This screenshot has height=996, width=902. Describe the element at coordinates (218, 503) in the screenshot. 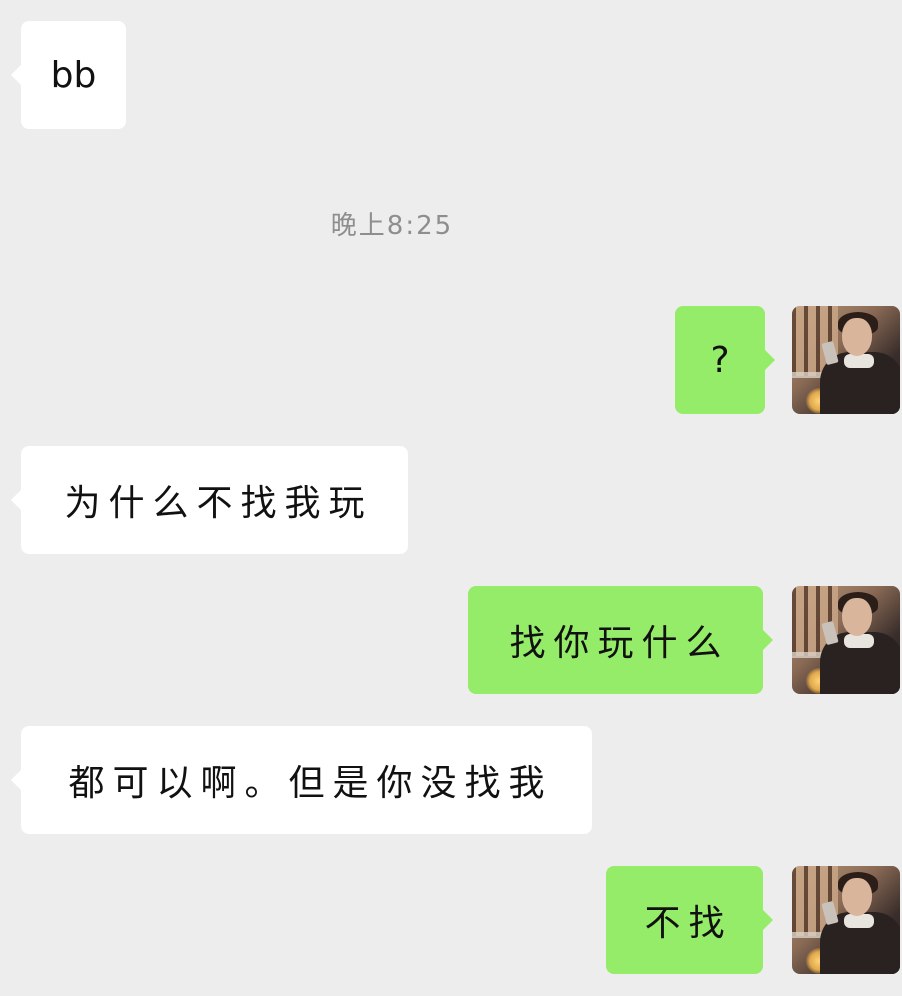

I see `message-text: 为什么不找我玩` at that location.